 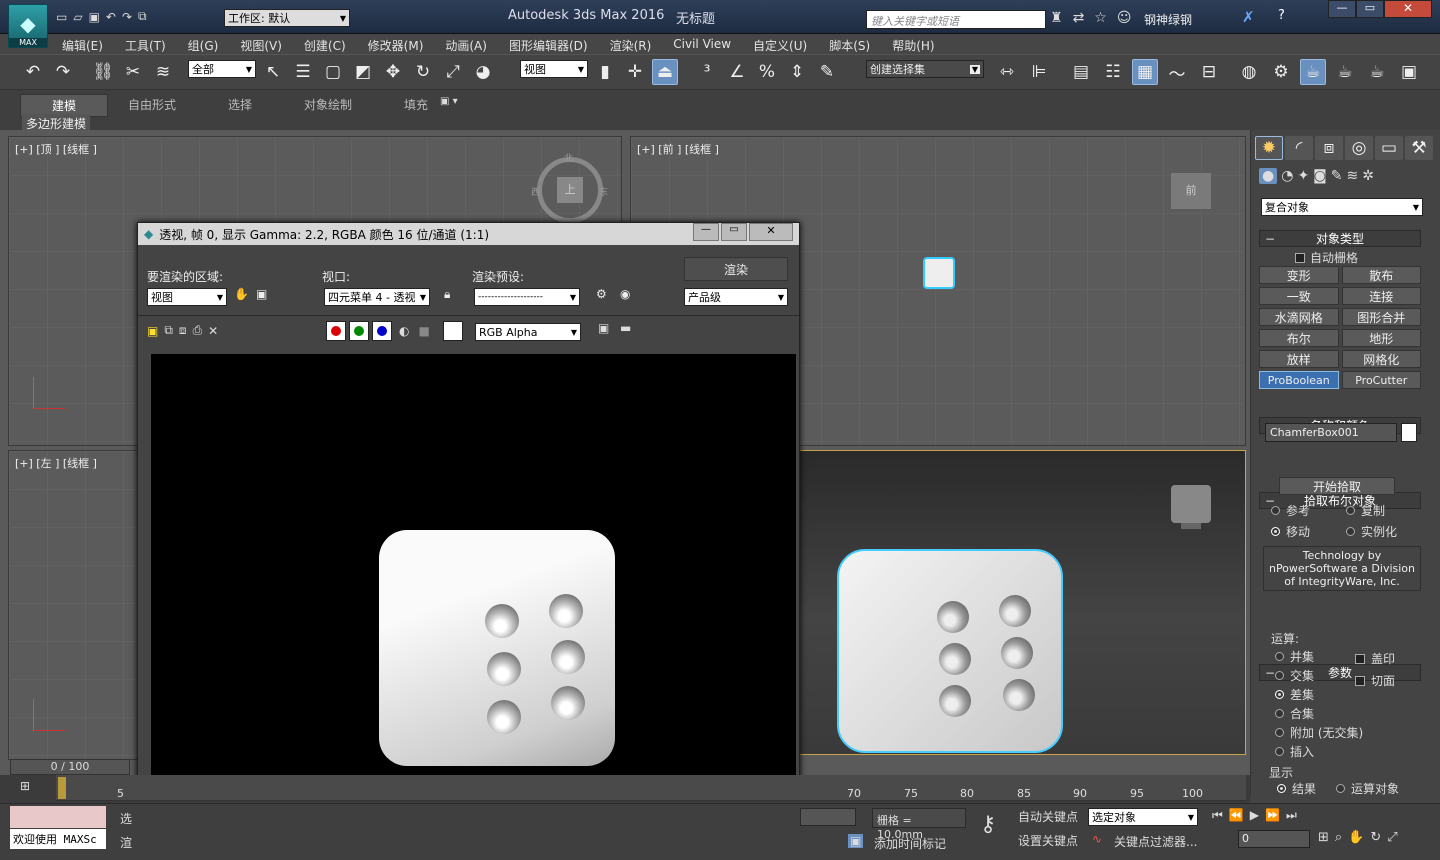 I want to click on rotate-icon: ↻, so click(x=423, y=72).